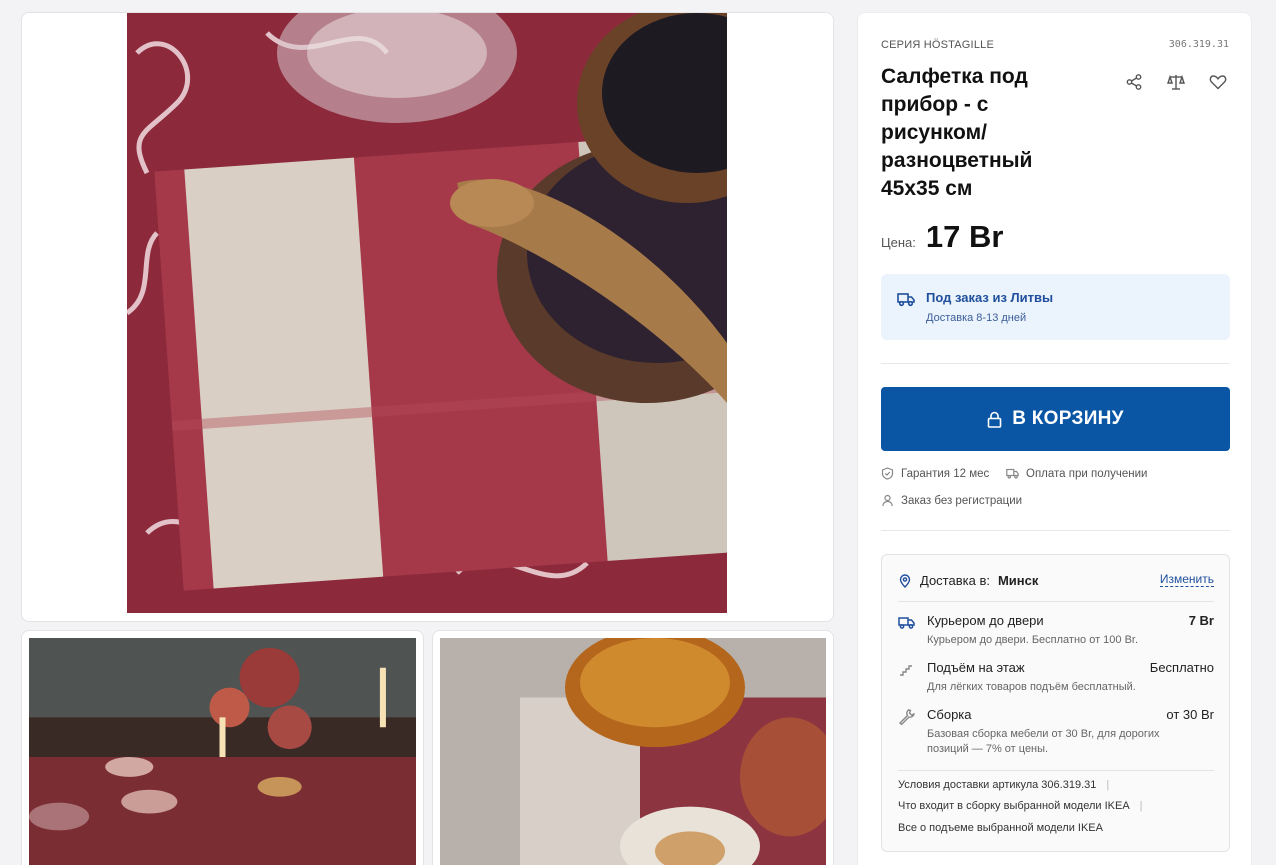 The height and width of the screenshot is (865, 1276). Describe the element at coordinates (1190, 714) in the screenshot. I see `delivery-option-price: от 30 Br` at that location.